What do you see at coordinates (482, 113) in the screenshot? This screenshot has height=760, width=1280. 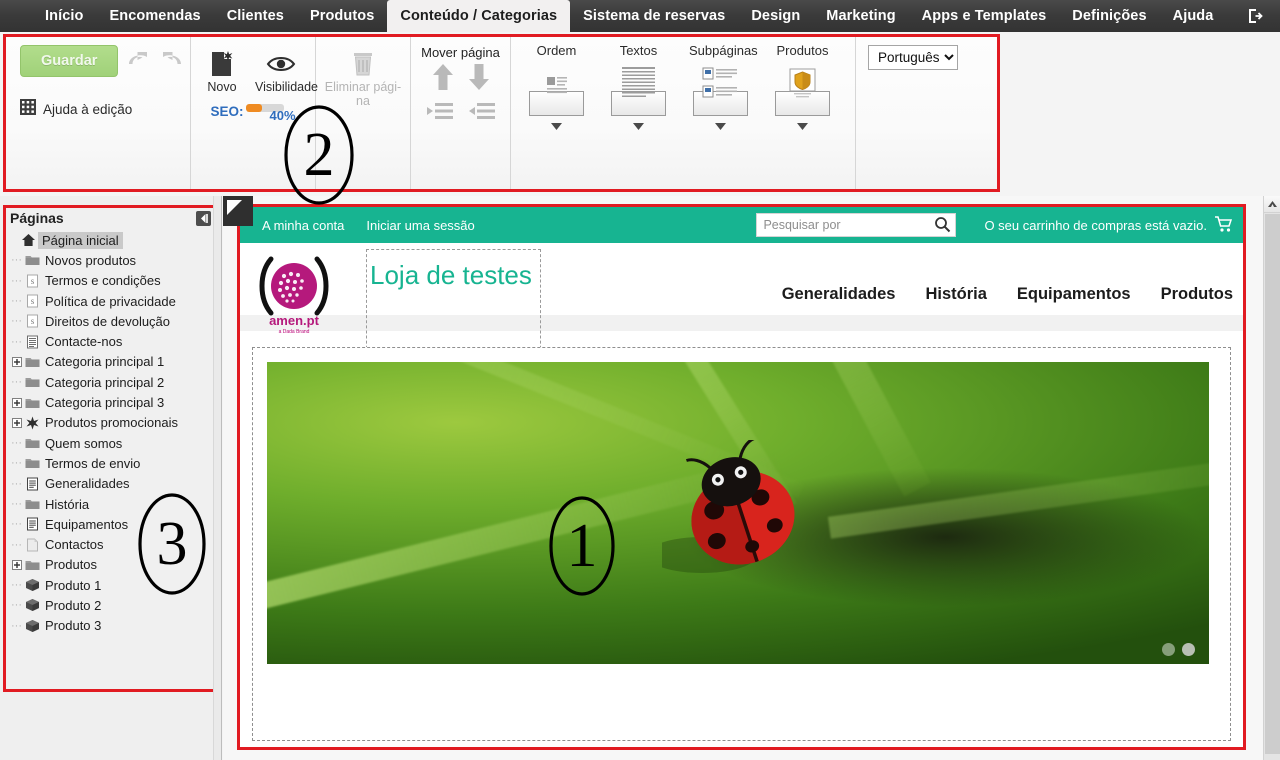 I see `indent-icon` at bounding box center [482, 113].